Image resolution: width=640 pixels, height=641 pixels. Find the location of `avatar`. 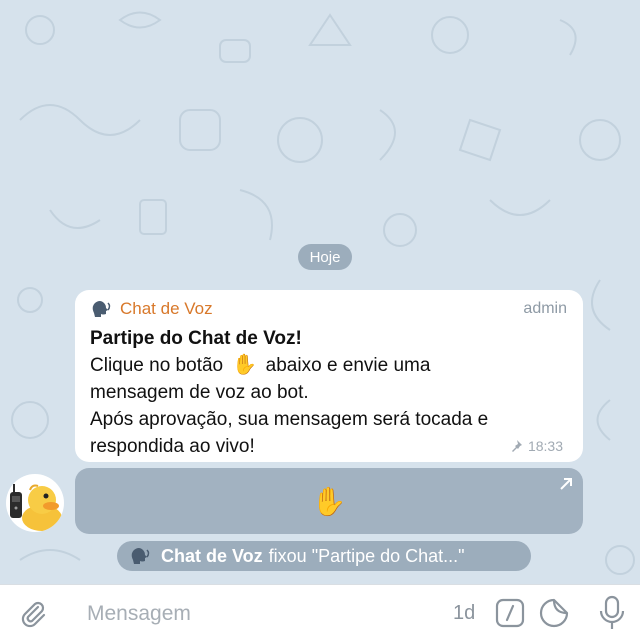

avatar is located at coordinates (35, 503).